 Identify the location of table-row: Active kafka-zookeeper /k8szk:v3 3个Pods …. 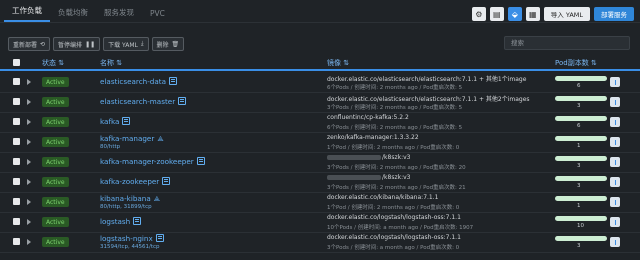
(320, 182).